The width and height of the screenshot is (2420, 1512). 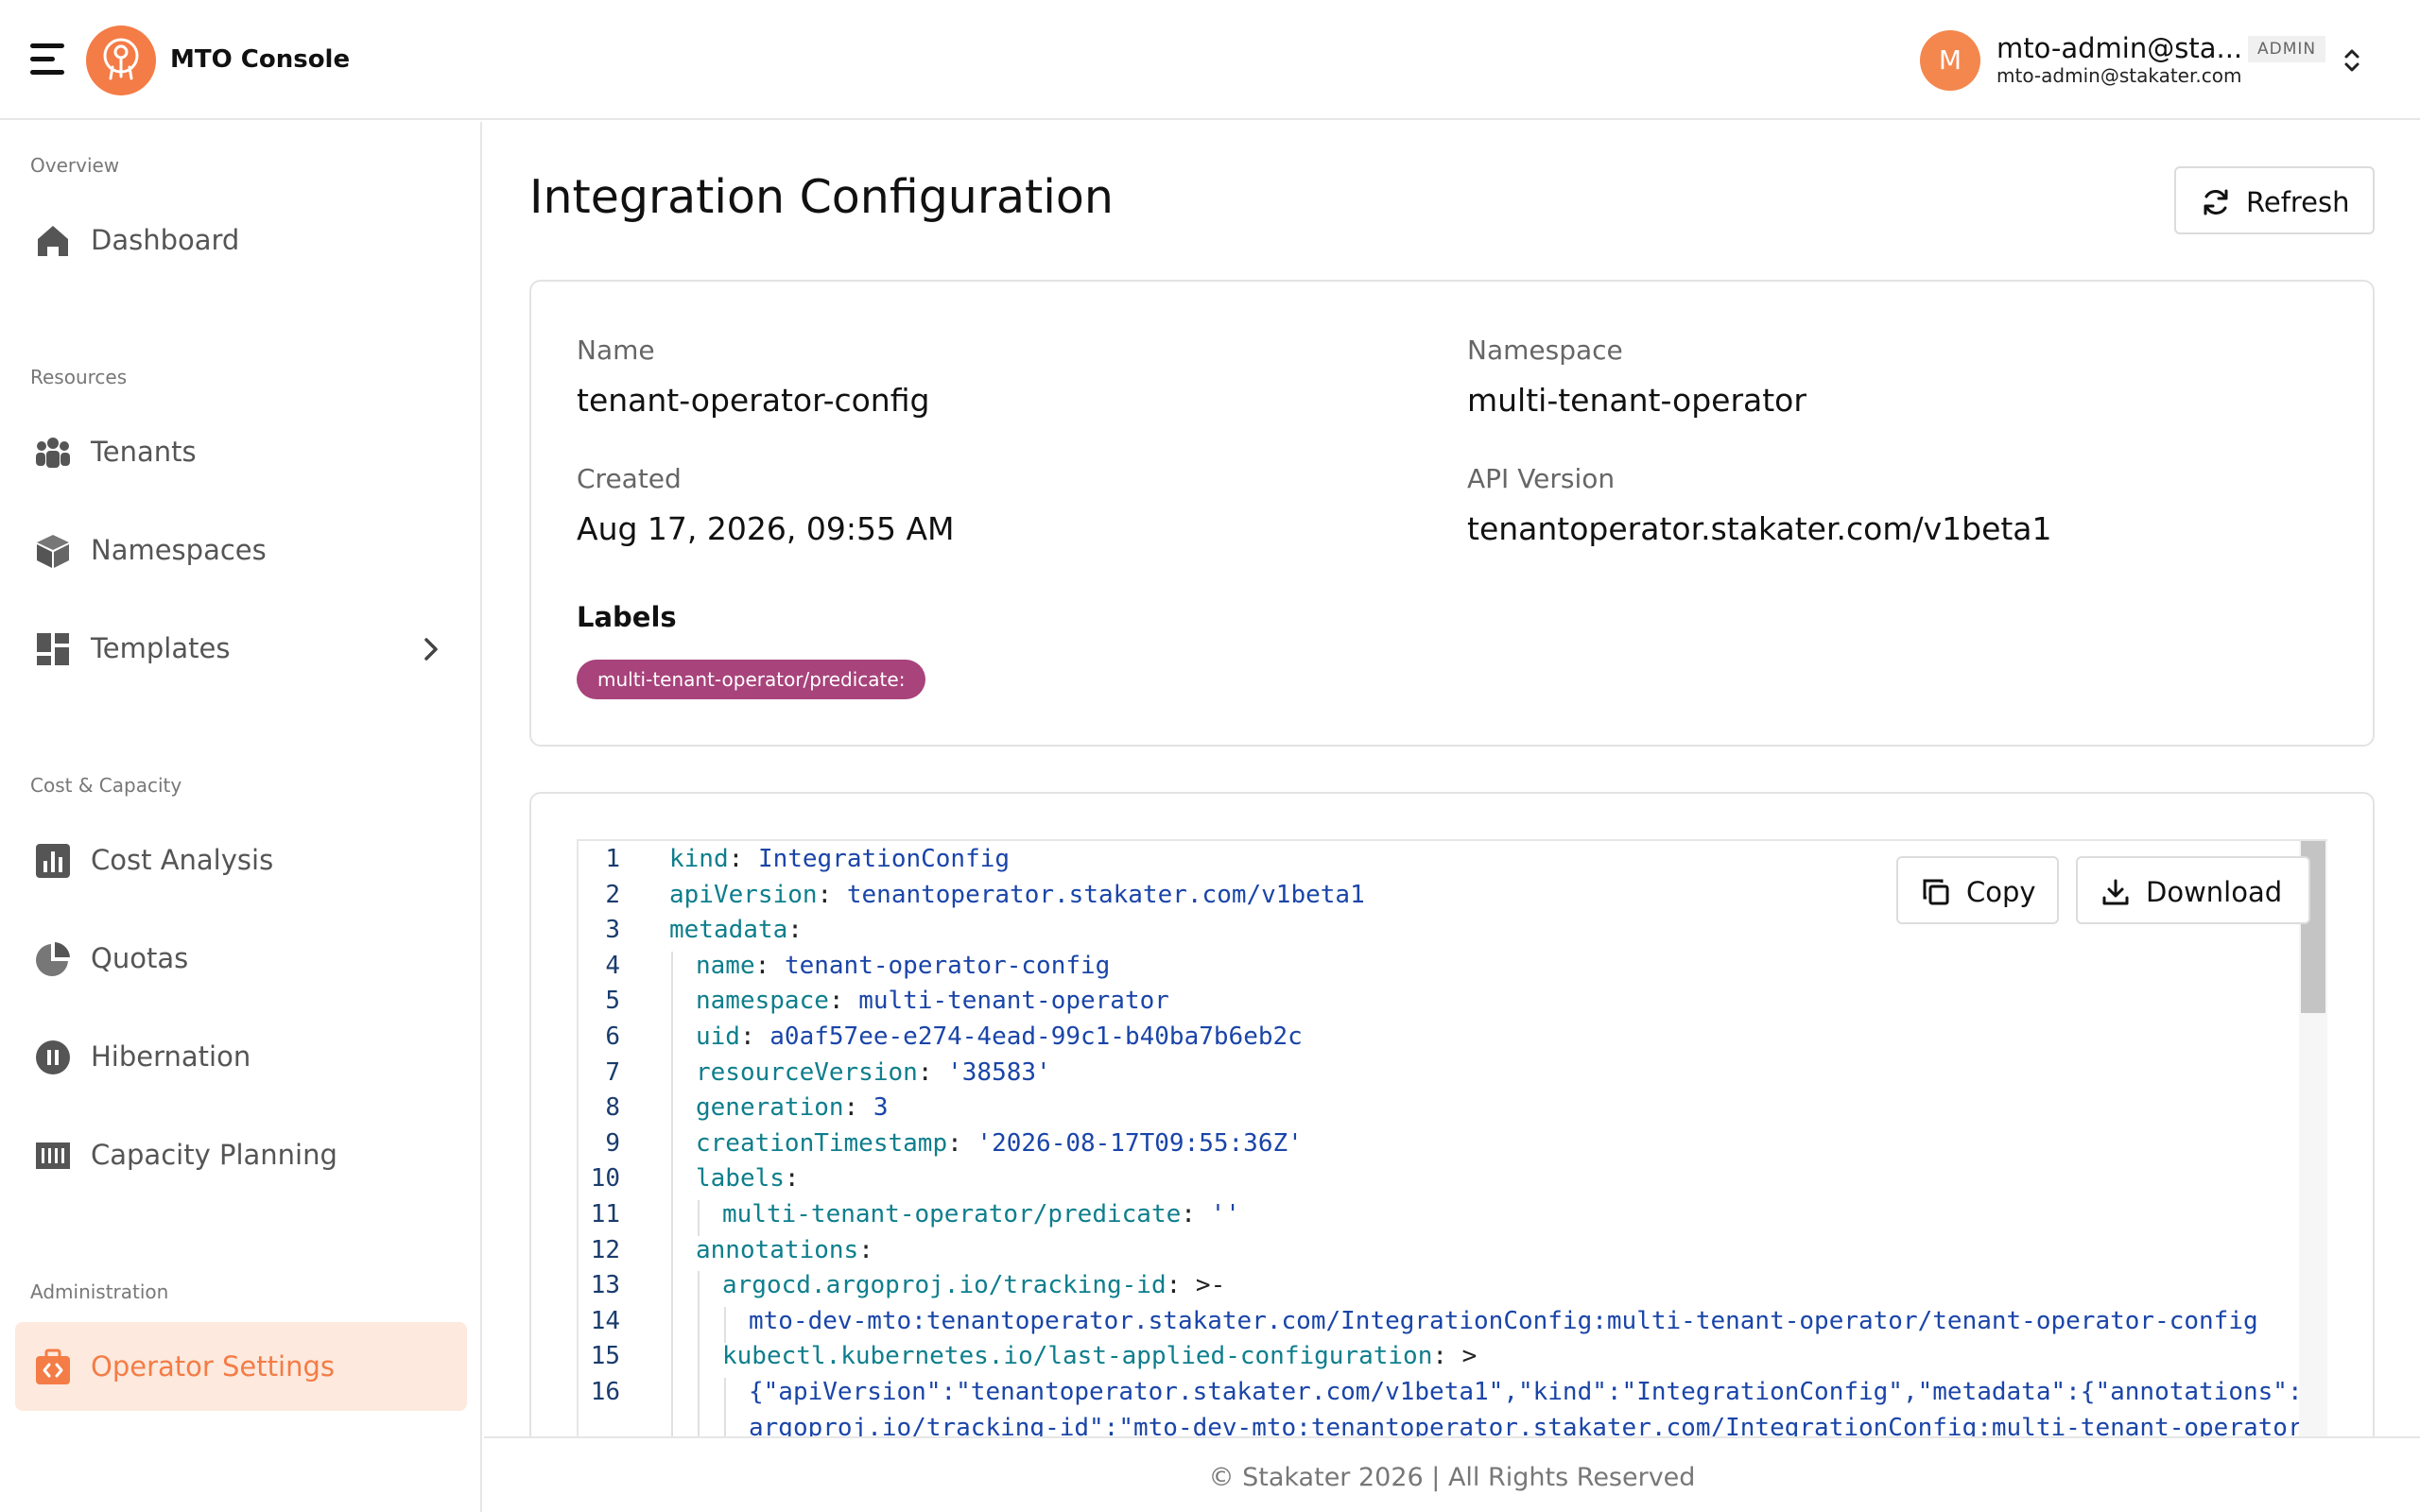 What do you see at coordinates (1225, 1214) in the screenshot?
I see `yaml-value: ''` at bounding box center [1225, 1214].